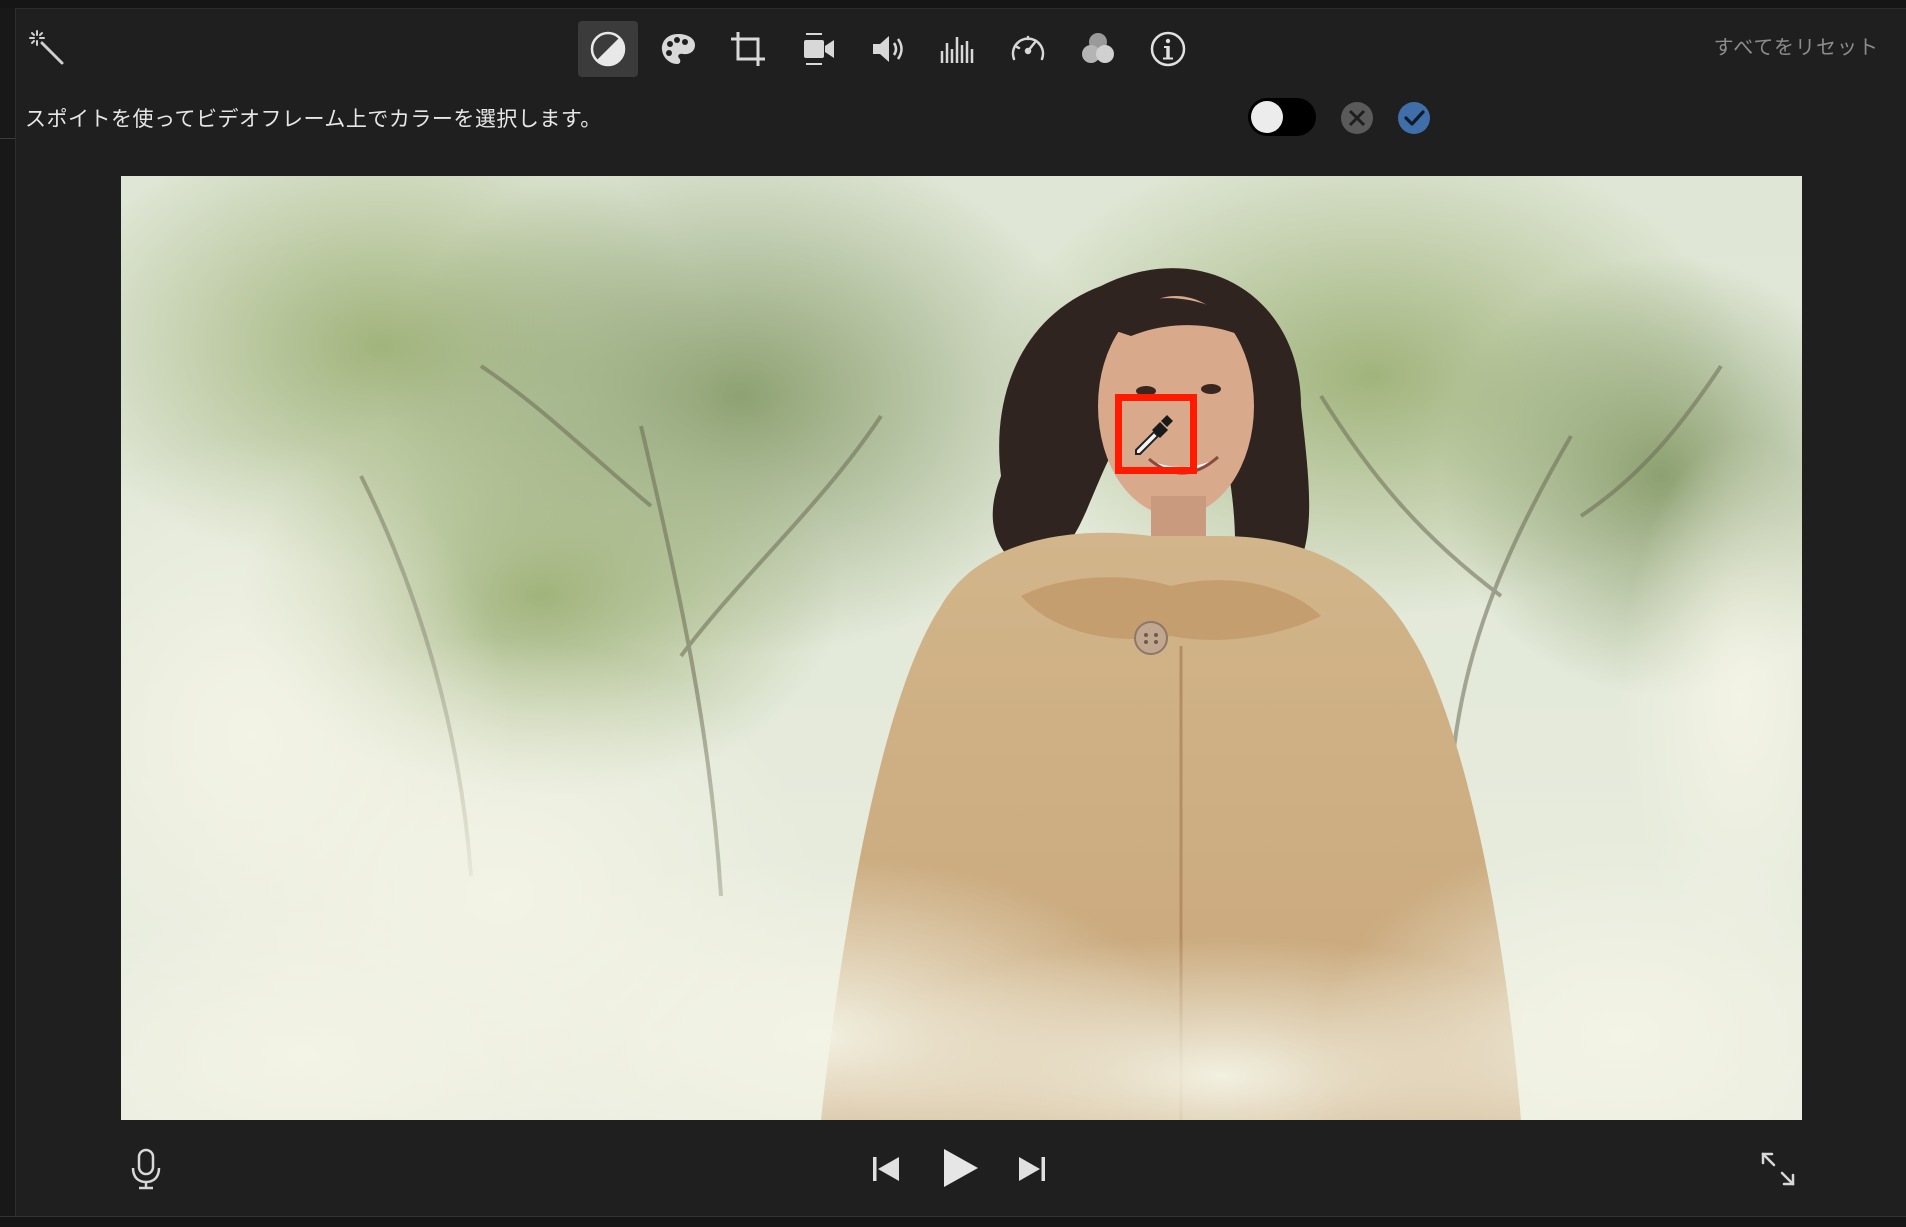 This screenshot has width=1906, height=1227. I want to click on info-icon, so click(1168, 49).